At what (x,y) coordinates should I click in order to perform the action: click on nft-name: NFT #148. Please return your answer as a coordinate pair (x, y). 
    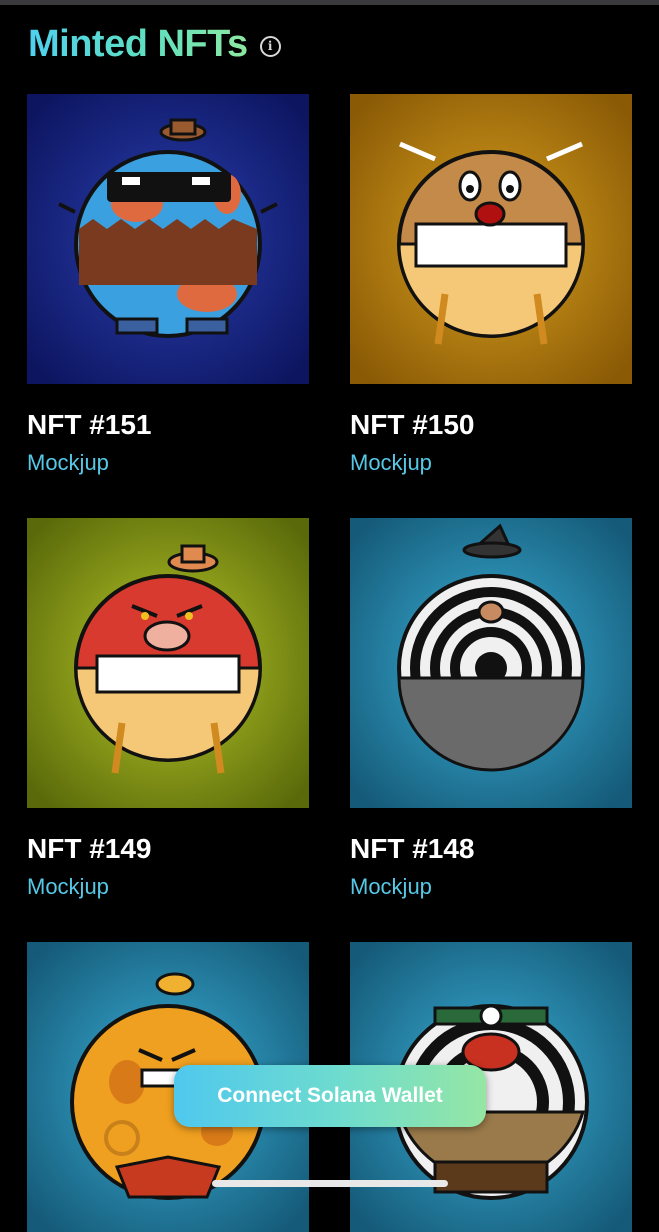
    Looking at the image, I should click on (491, 849).